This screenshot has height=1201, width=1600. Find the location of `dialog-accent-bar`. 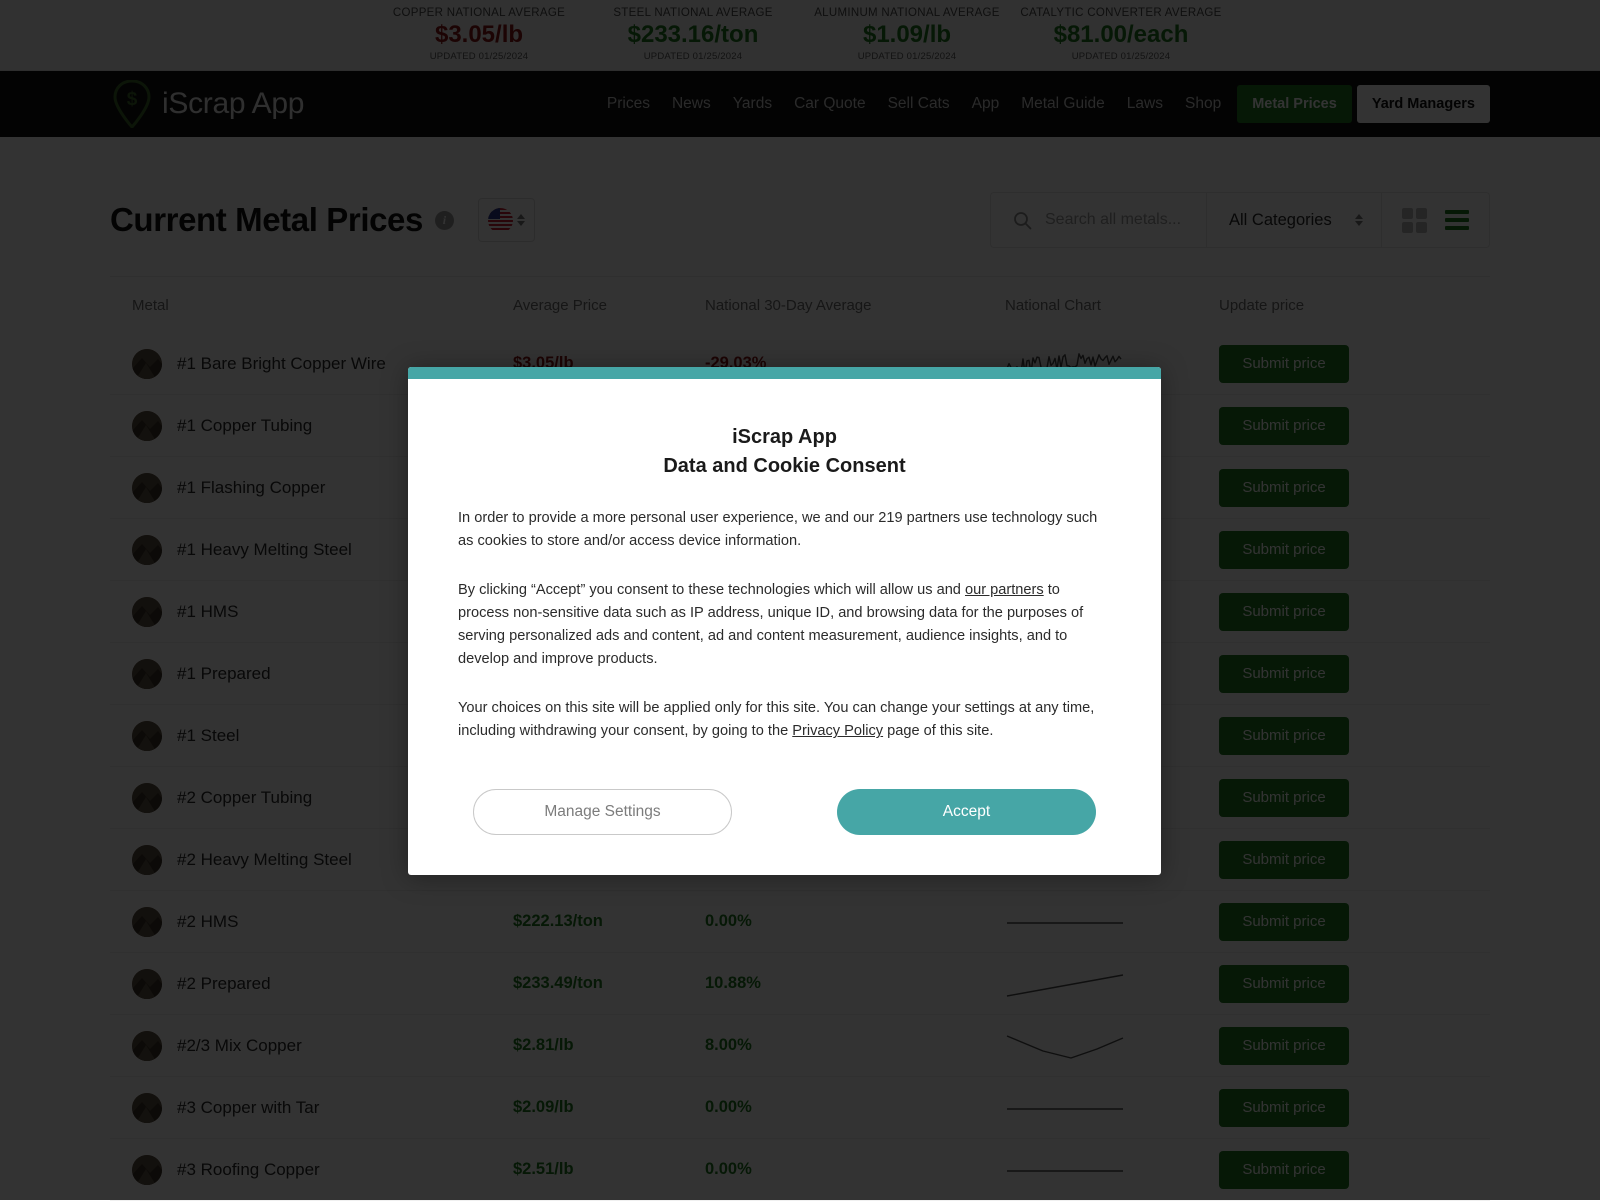

dialog-accent-bar is located at coordinates (784, 373).